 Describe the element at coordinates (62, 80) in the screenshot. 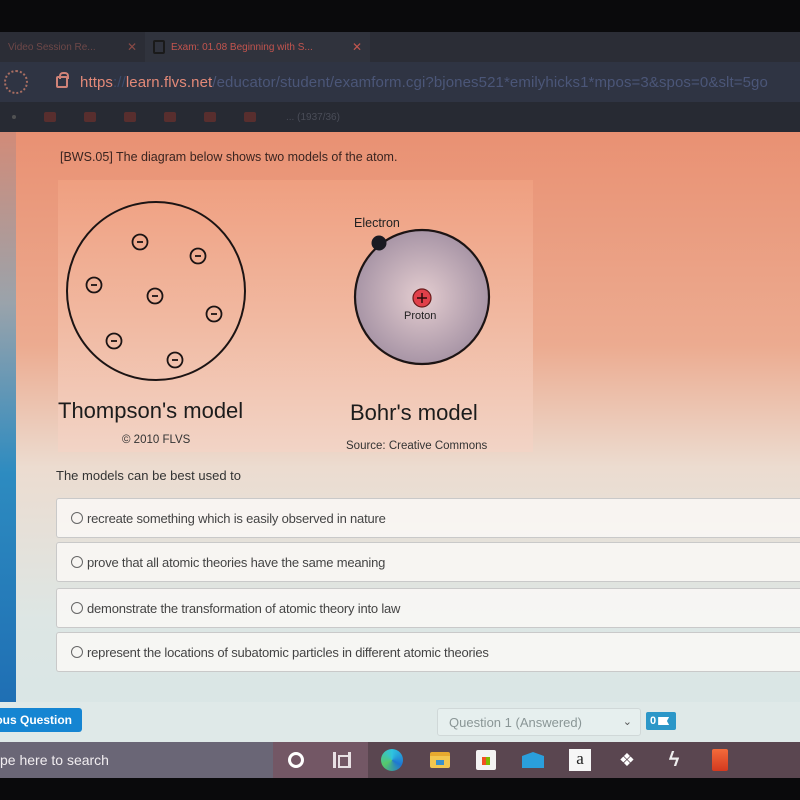

I see `lock-icon` at that location.